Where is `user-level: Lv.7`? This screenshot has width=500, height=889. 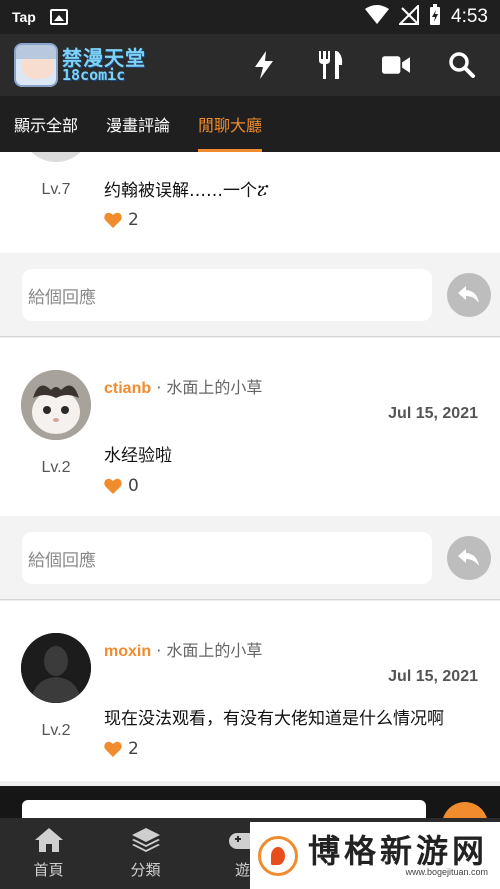 user-level: Lv.7 is located at coordinates (56, 189).